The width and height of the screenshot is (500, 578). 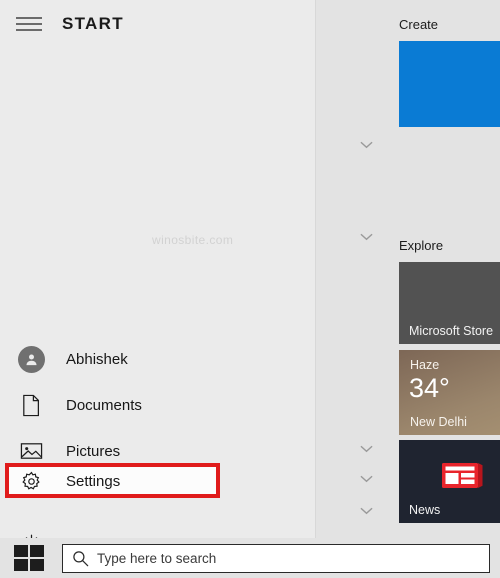 What do you see at coordinates (97, 359) in the screenshot?
I see `sidebar-item-label: Abhishek` at bounding box center [97, 359].